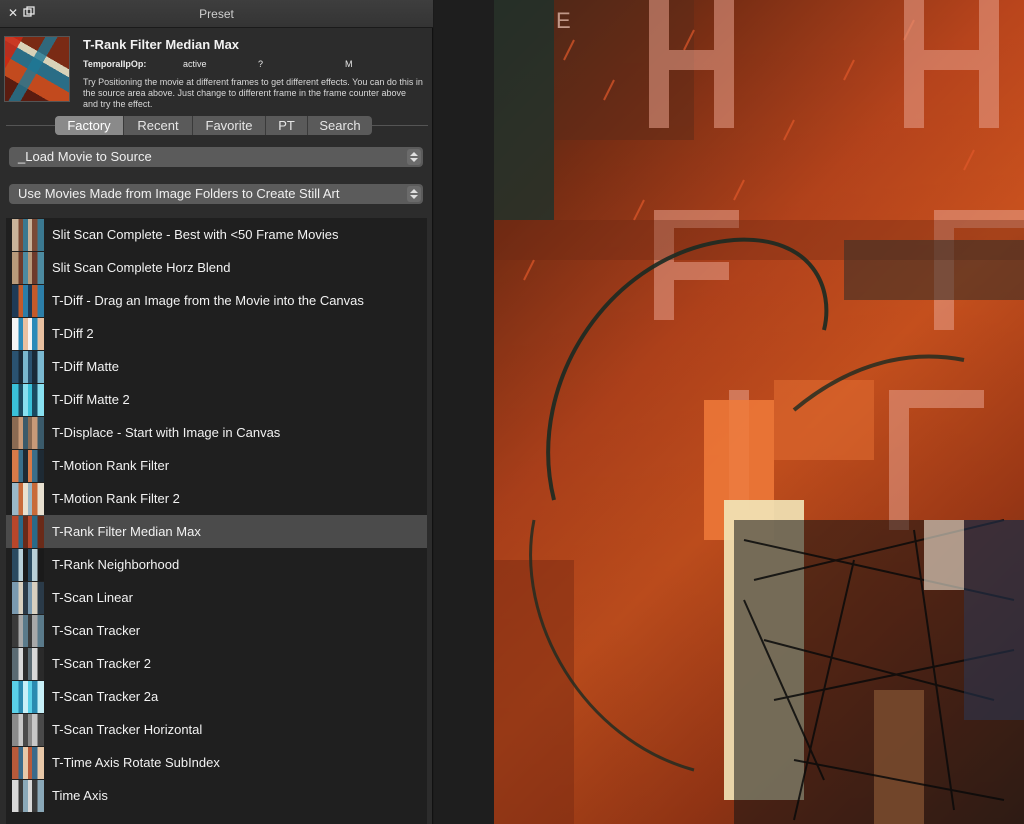 The width and height of the screenshot is (1024, 824). I want to click on preset-list-item: T-Diff Matte 2, so click(216, 399).